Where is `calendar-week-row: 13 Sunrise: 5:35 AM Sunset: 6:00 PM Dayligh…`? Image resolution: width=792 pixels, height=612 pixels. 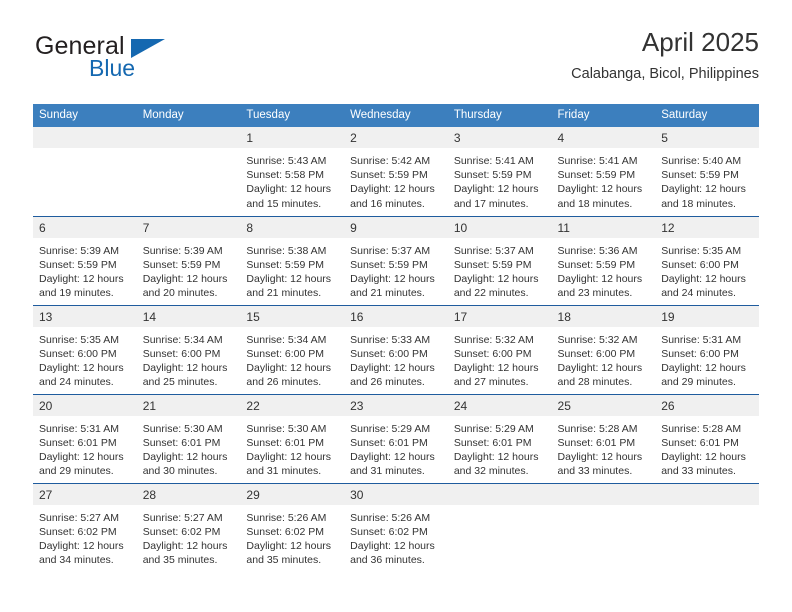
calendar-week-row: 13 Sunrise: 5:35 AM Sunset: 6:00 PM Dayligh… is located at coordinates (396, 350).